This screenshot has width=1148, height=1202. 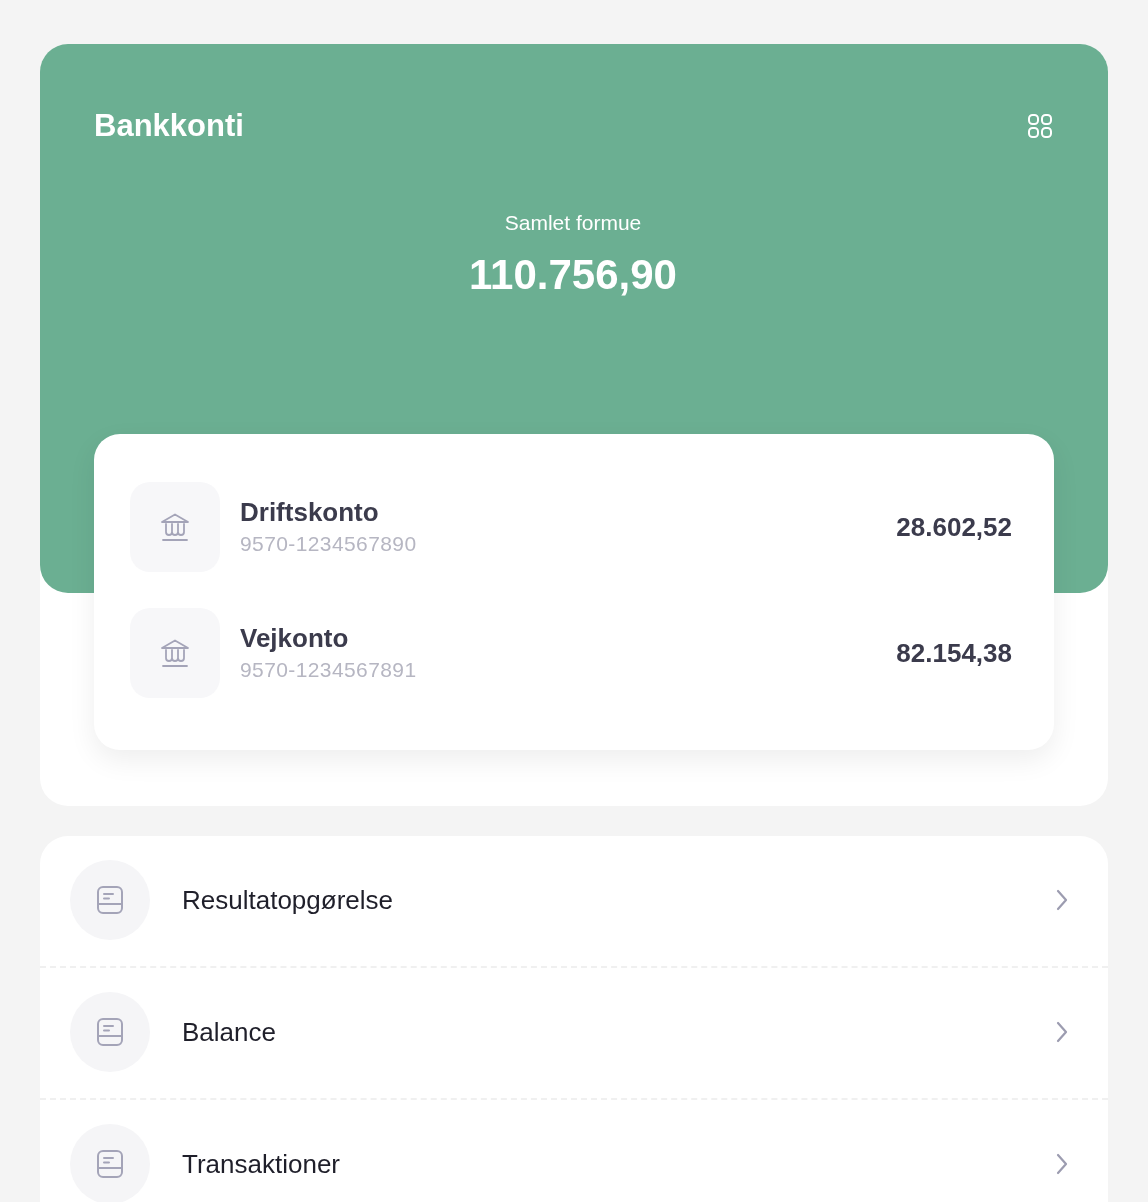 I want to click on account-balance: 82.154,38, so click(x=954, y=653).